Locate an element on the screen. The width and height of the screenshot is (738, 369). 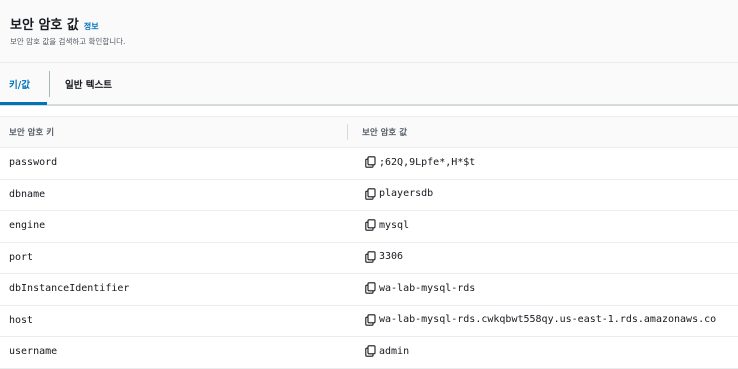
title-row: 보안 암호 값 정보 is located at coordinates (54, 23).